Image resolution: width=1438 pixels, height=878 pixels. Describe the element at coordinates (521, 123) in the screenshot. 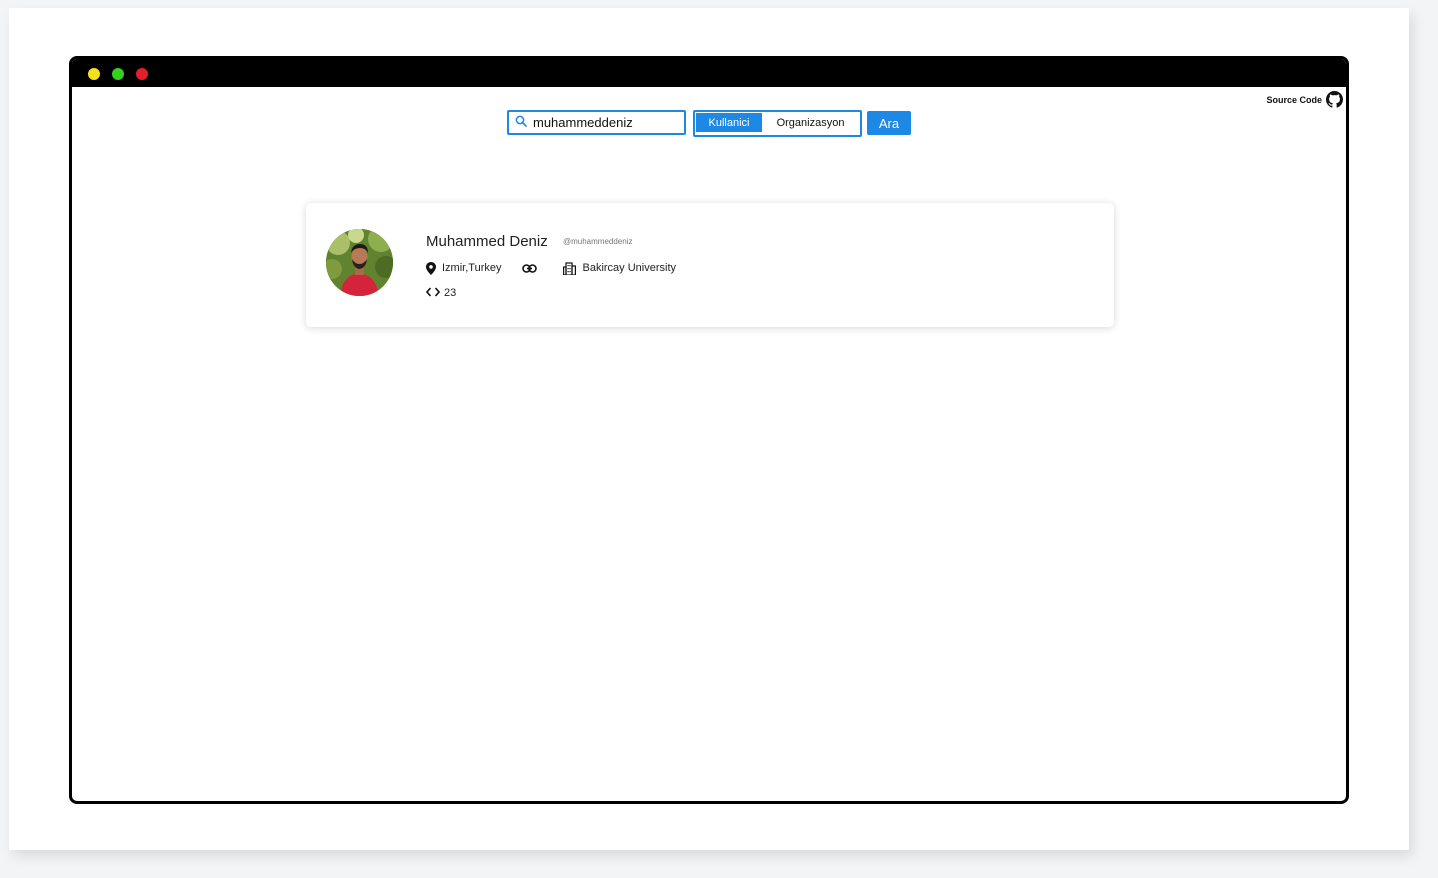

I see `search-icon` at that location.